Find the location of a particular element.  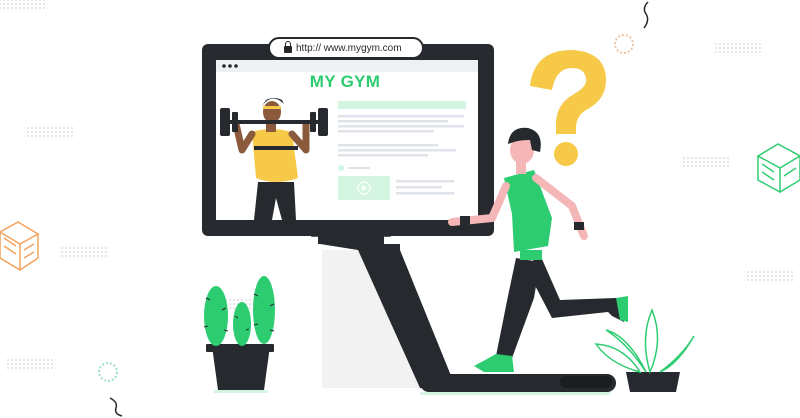

address-bar: http:// www.mygym.com is located at coordinates (346, 48).